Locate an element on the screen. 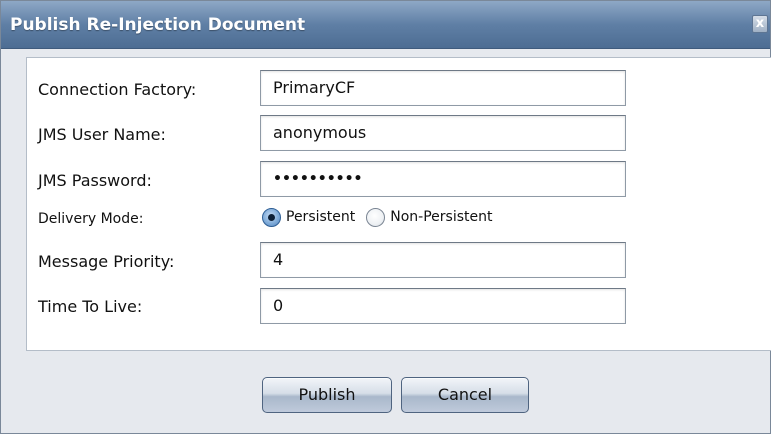  non-persistent-radio-label: Non-Persistent is located at coordinates (441, 217).